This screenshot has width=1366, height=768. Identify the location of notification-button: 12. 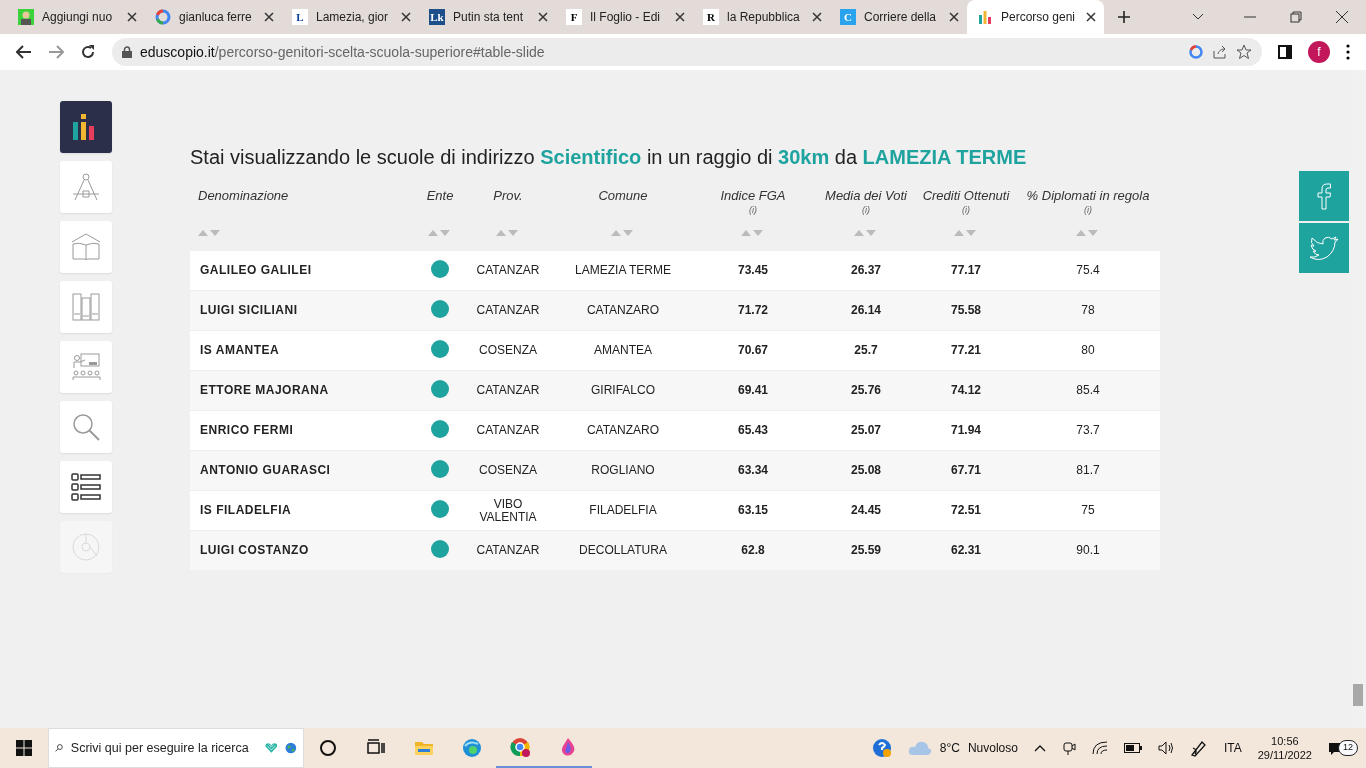
(1343, 748).